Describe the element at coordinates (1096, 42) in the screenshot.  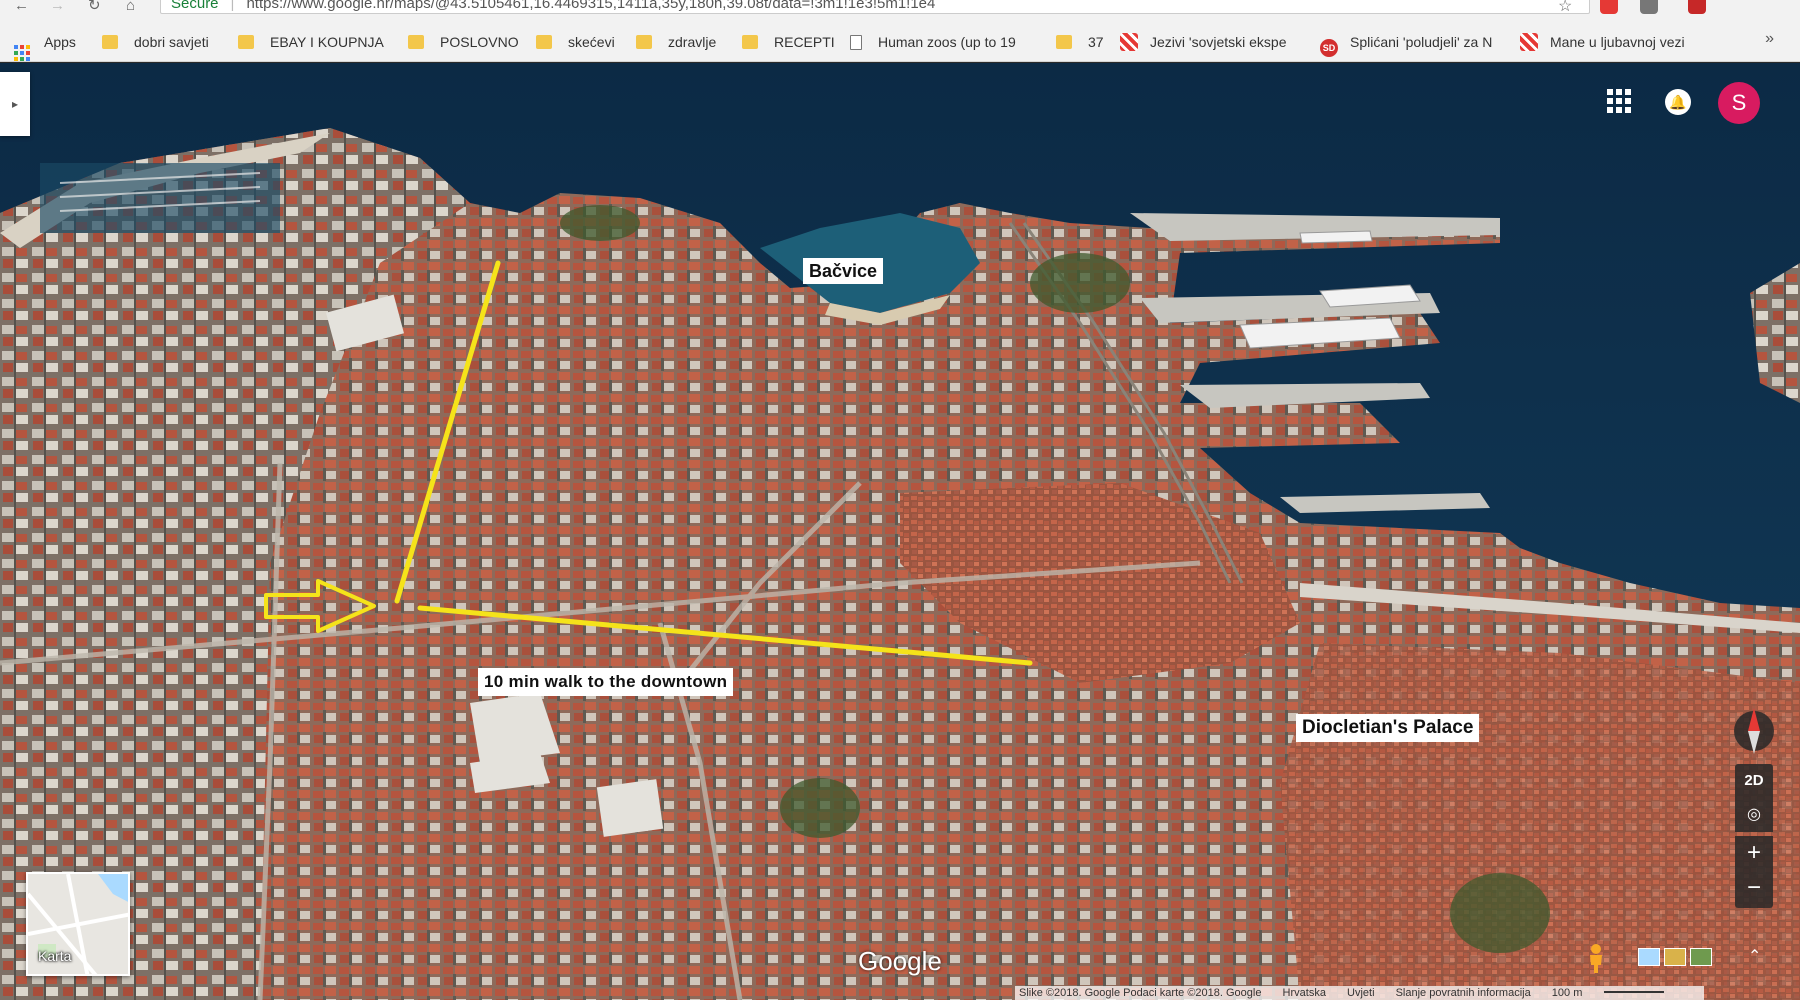
I see `bookmark-label: 37` at that location.